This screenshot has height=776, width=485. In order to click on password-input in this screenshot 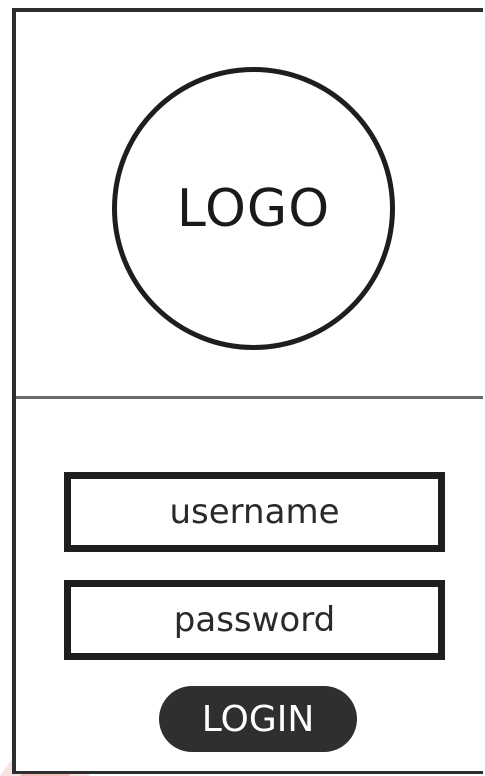, I will do `click(254, 620)`.